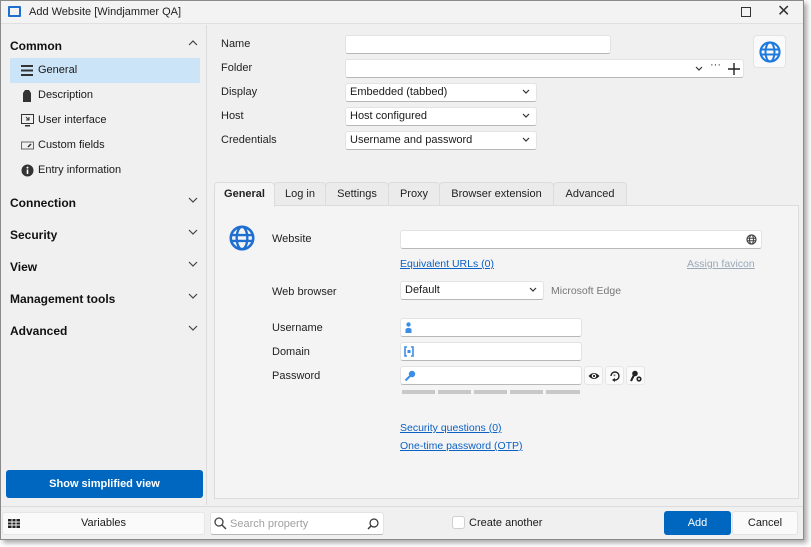 The width and height of the screenshot is (811, 547). I want to click on sidebar-section-advanced: Advanced, so click(104, 331).